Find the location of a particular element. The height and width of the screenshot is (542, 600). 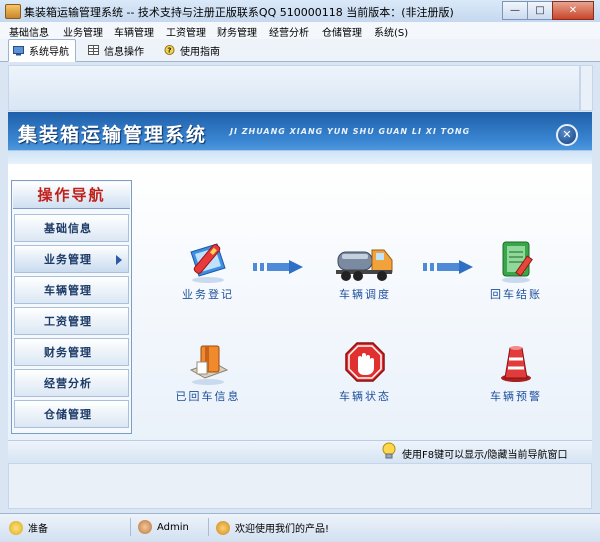

maximize-icon: □ is located at coordinates (540, 10).